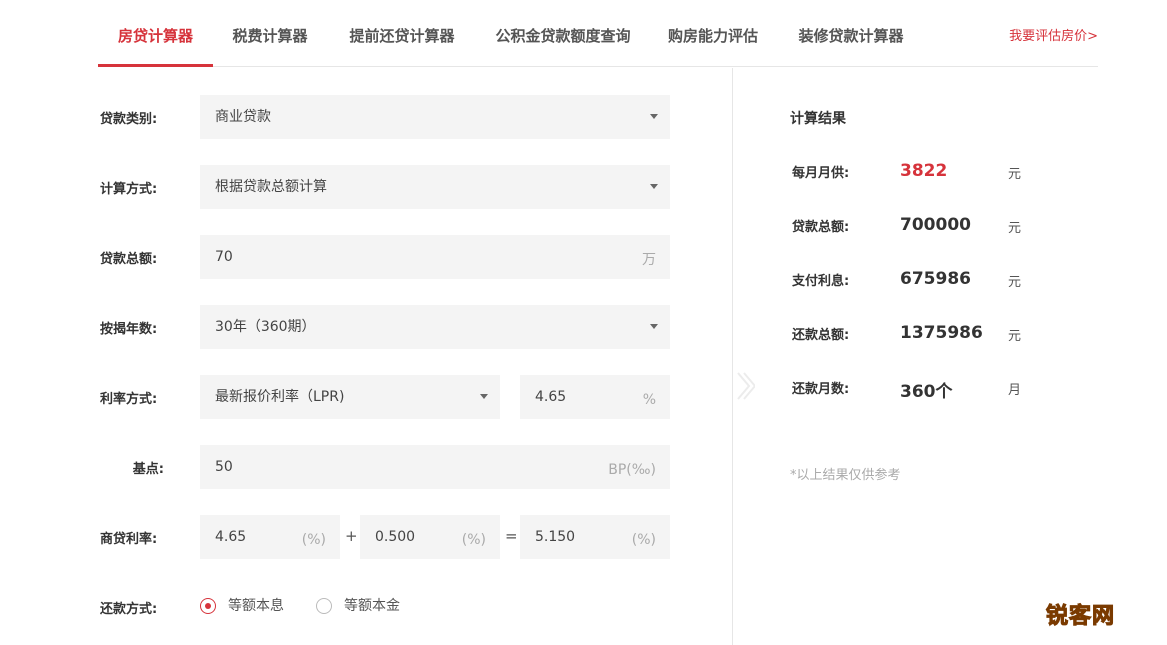  I want to click on result-rate-value: 5.150, so click(555, 537).